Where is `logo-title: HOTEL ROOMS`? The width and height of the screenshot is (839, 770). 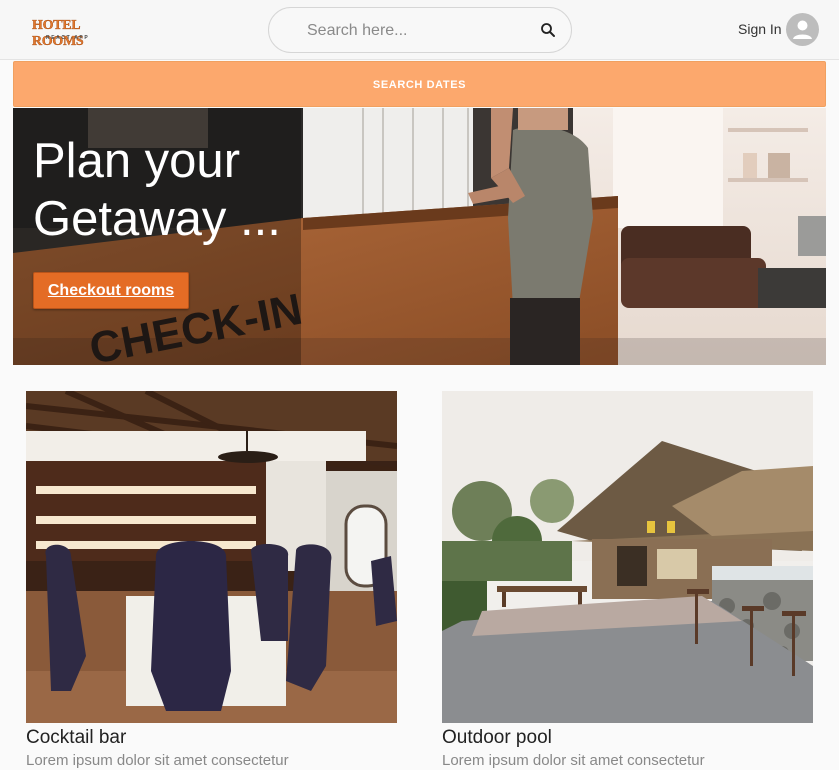
logo-title: HOTEL ROOMS is located at coordinates (58, 33).